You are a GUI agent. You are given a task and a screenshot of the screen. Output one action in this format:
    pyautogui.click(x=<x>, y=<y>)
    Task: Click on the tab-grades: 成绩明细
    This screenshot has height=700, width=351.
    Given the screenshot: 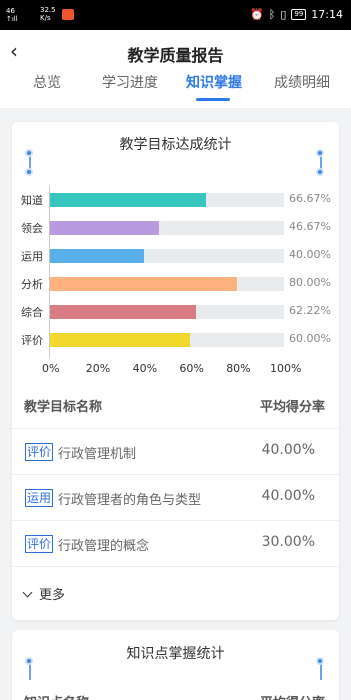 What is the action you would take?
    pyautogui.click(x=302, y=82)
    